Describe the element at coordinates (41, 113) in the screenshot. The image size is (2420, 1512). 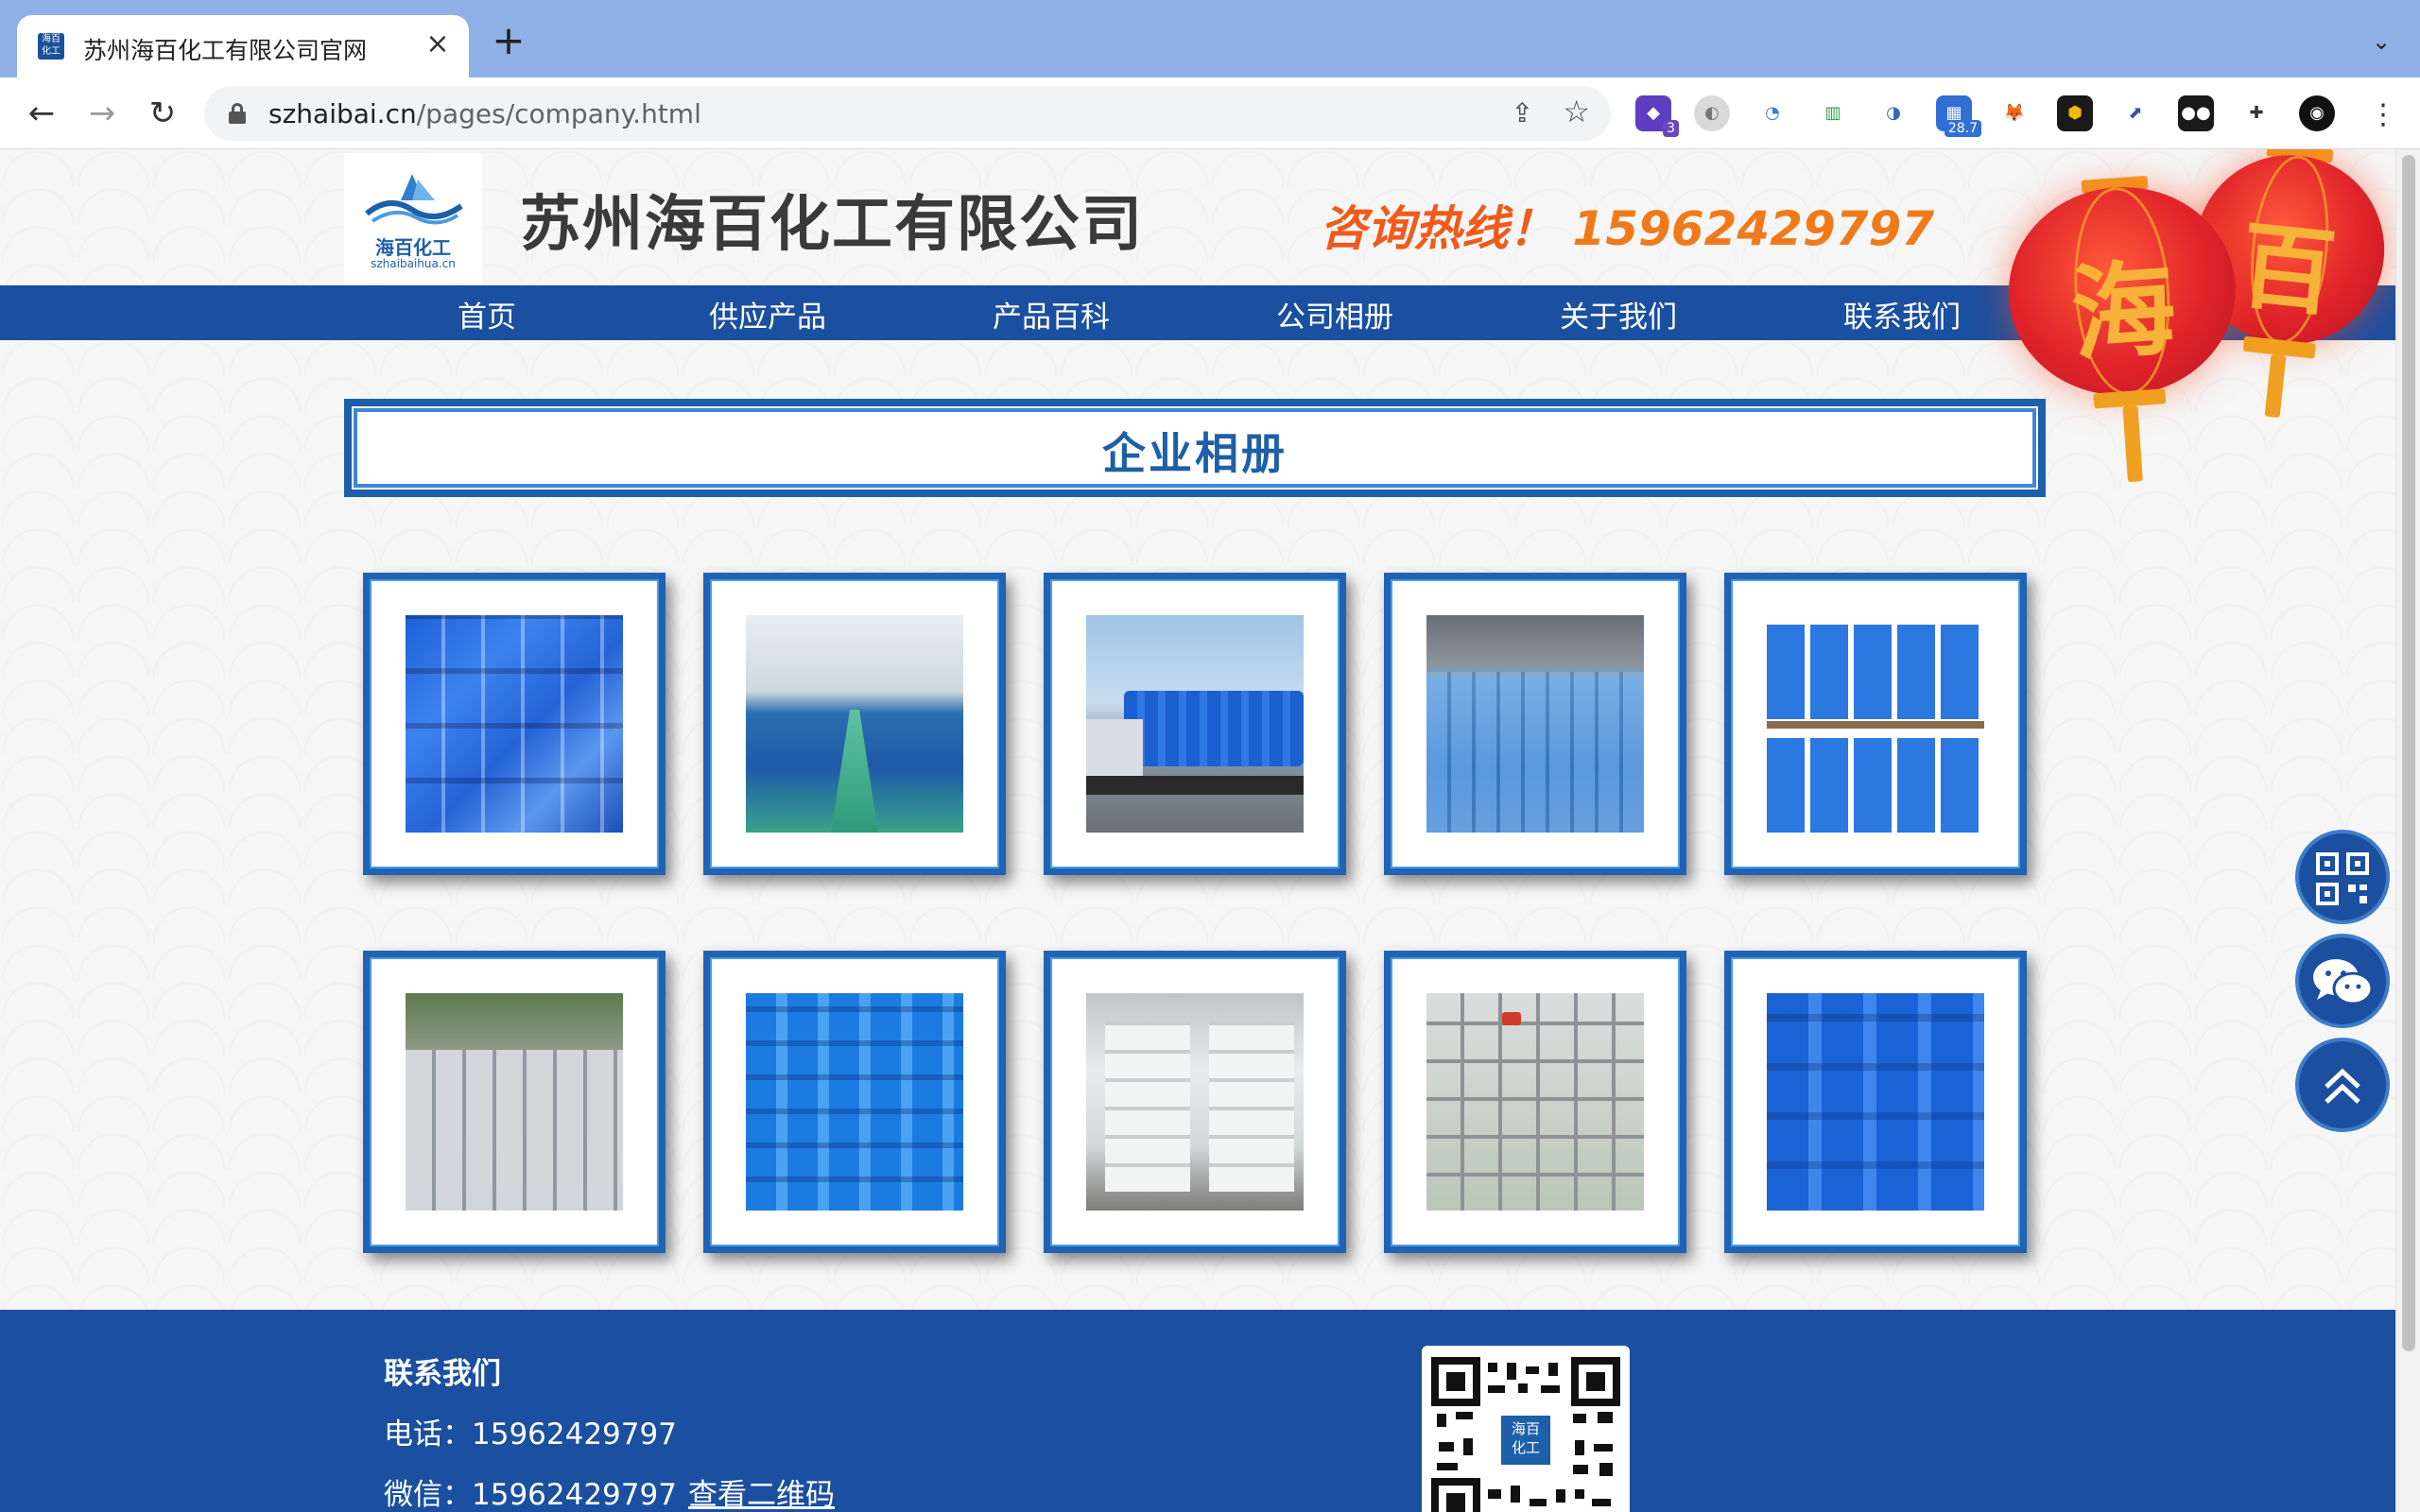
I see `back-arrow-icon: ←` at that location.